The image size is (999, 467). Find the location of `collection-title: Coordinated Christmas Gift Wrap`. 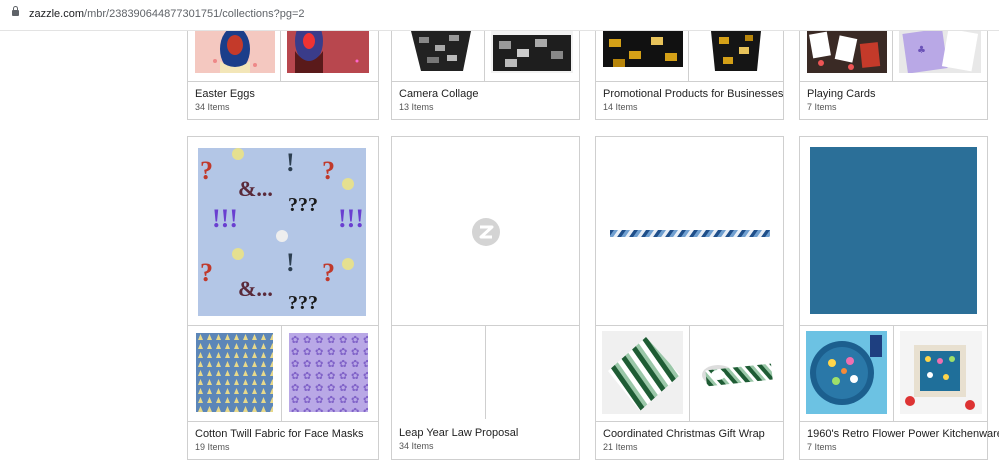

collection-title: Coordinated Christmas Gift Wrap is located at coordinates (684, 434).